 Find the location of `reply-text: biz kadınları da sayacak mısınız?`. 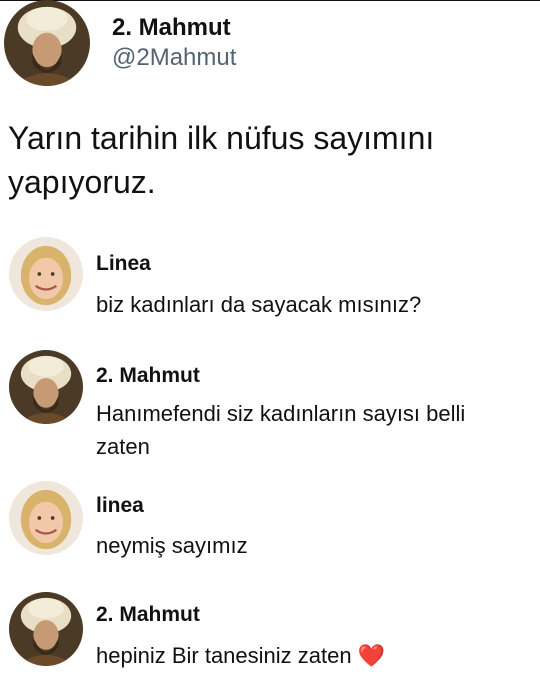

reply-text: biz kadınları da sayacak mısınız? is located at coordinates (259, 304).